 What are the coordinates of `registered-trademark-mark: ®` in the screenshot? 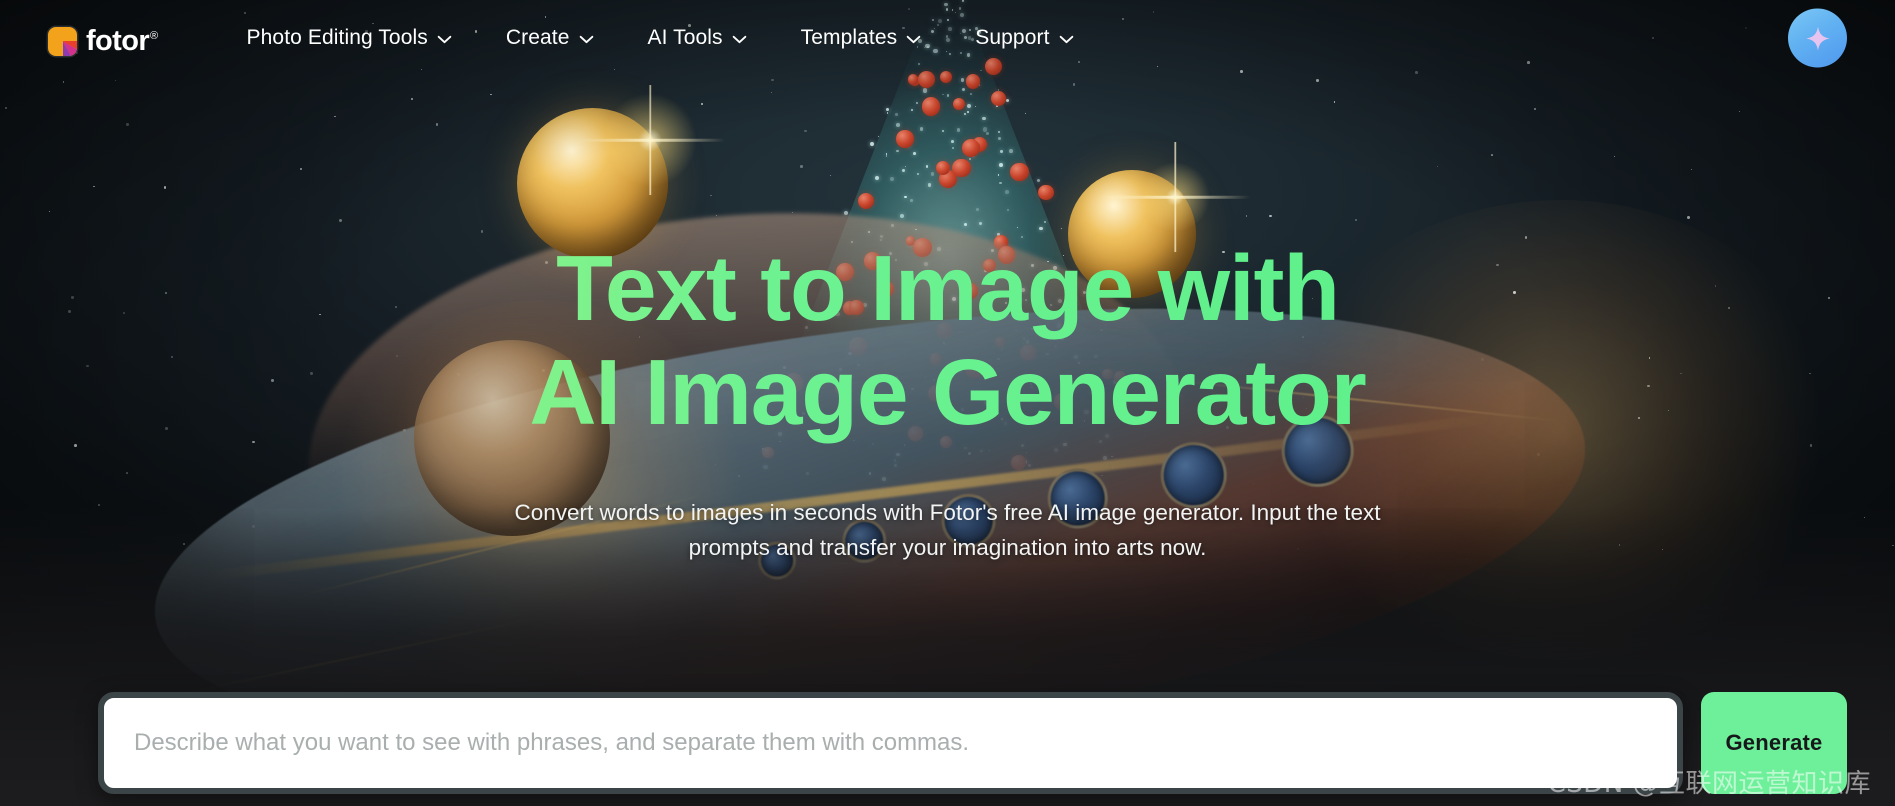 It's located at (154, 35).